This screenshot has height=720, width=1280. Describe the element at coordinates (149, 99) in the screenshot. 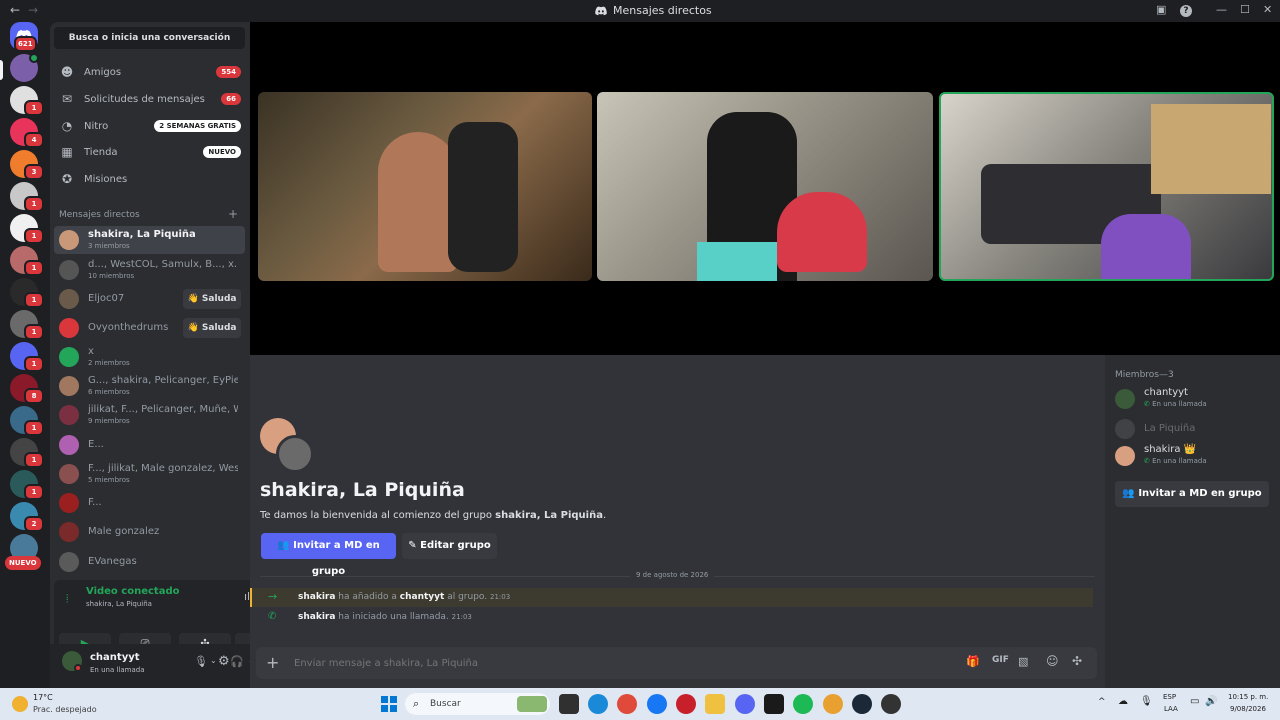

I see `nav-message-requests: ✉ Solicitudes de mensajes 66` at that location.